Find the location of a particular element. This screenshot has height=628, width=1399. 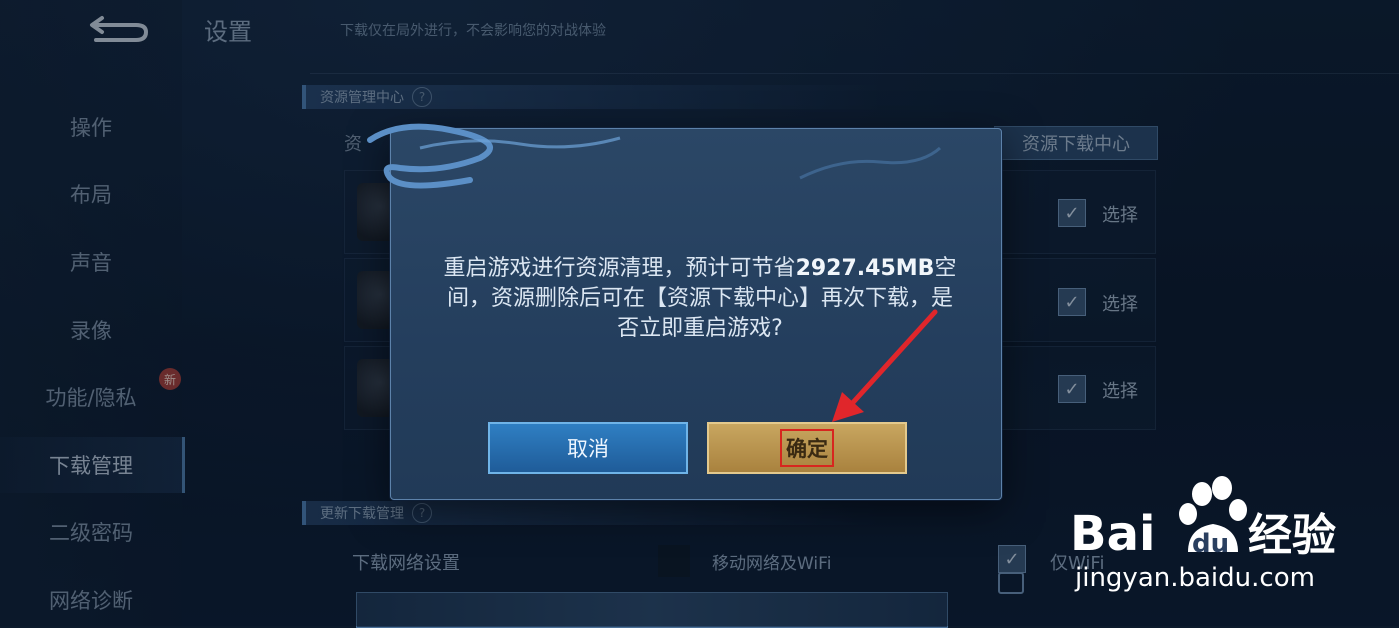

svg-text: du is located at coordinates (1210, 544).